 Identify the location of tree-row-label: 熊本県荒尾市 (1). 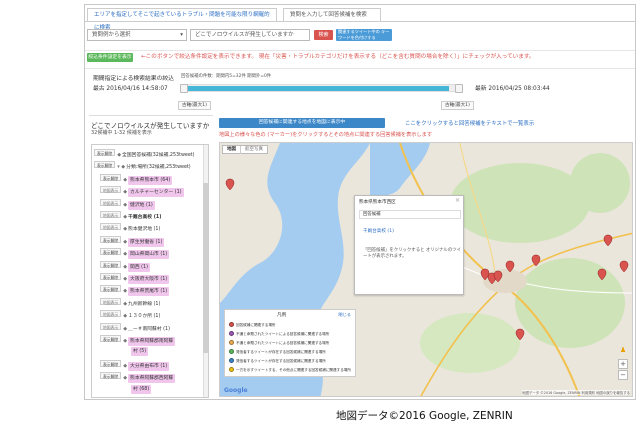
(149, 292).